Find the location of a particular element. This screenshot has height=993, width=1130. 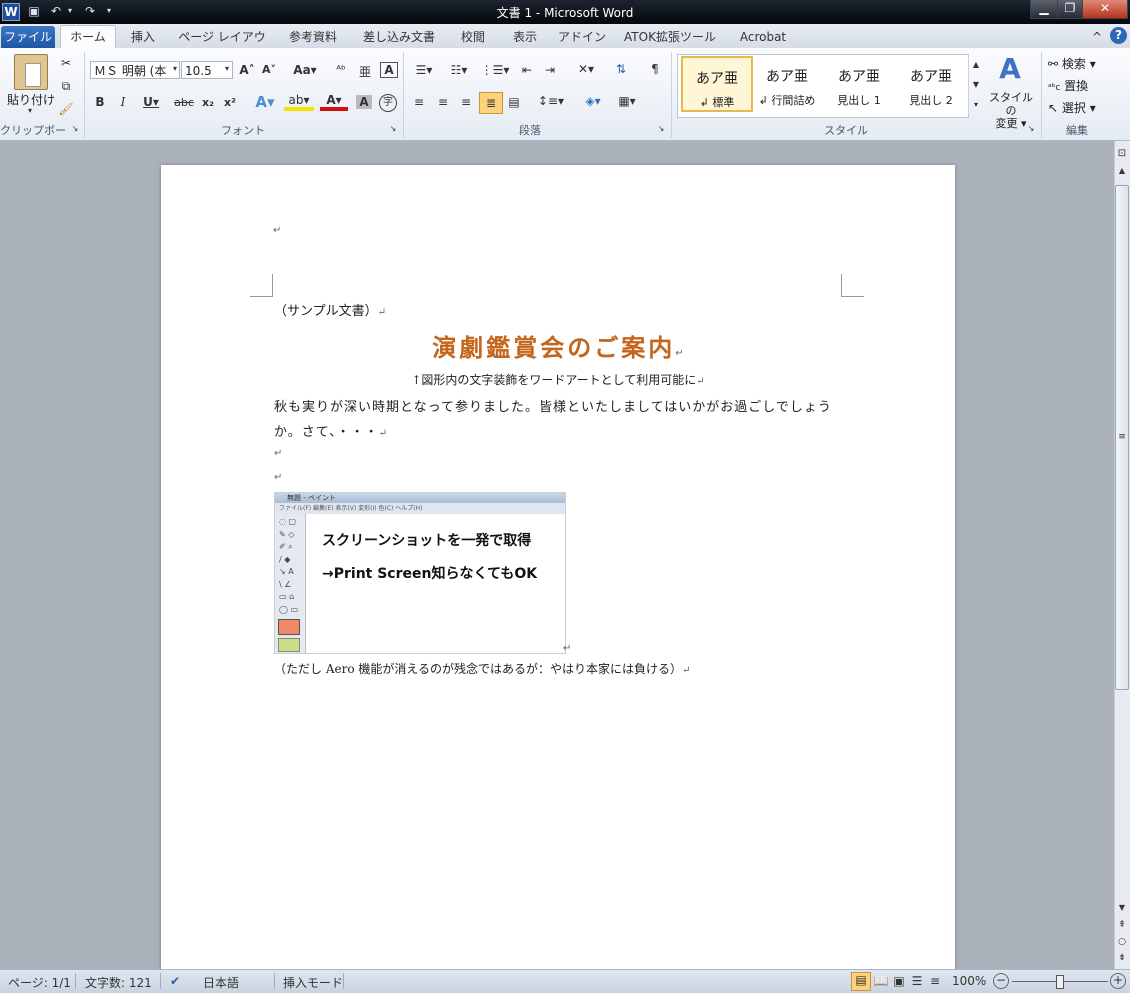

maximize-button: ❐ is located at coordinates (1070, 9).